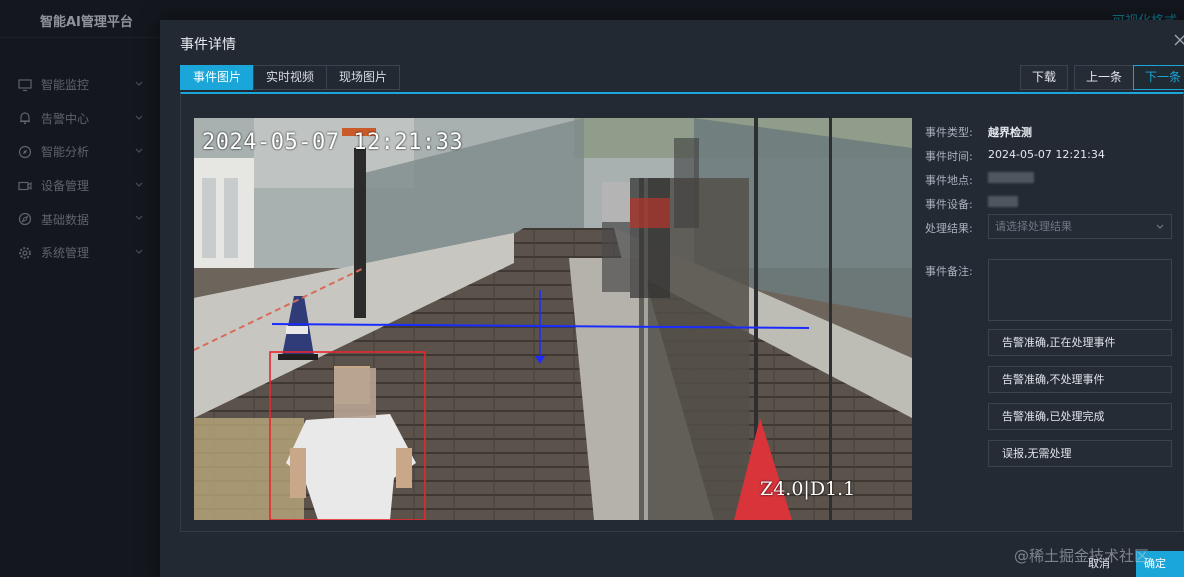 The width and height of the screenshot is (1184, 577). Describe the element at coordinates (363, 77) in the screenshot. I see `tab-scene-image: 现场图片` at that location.